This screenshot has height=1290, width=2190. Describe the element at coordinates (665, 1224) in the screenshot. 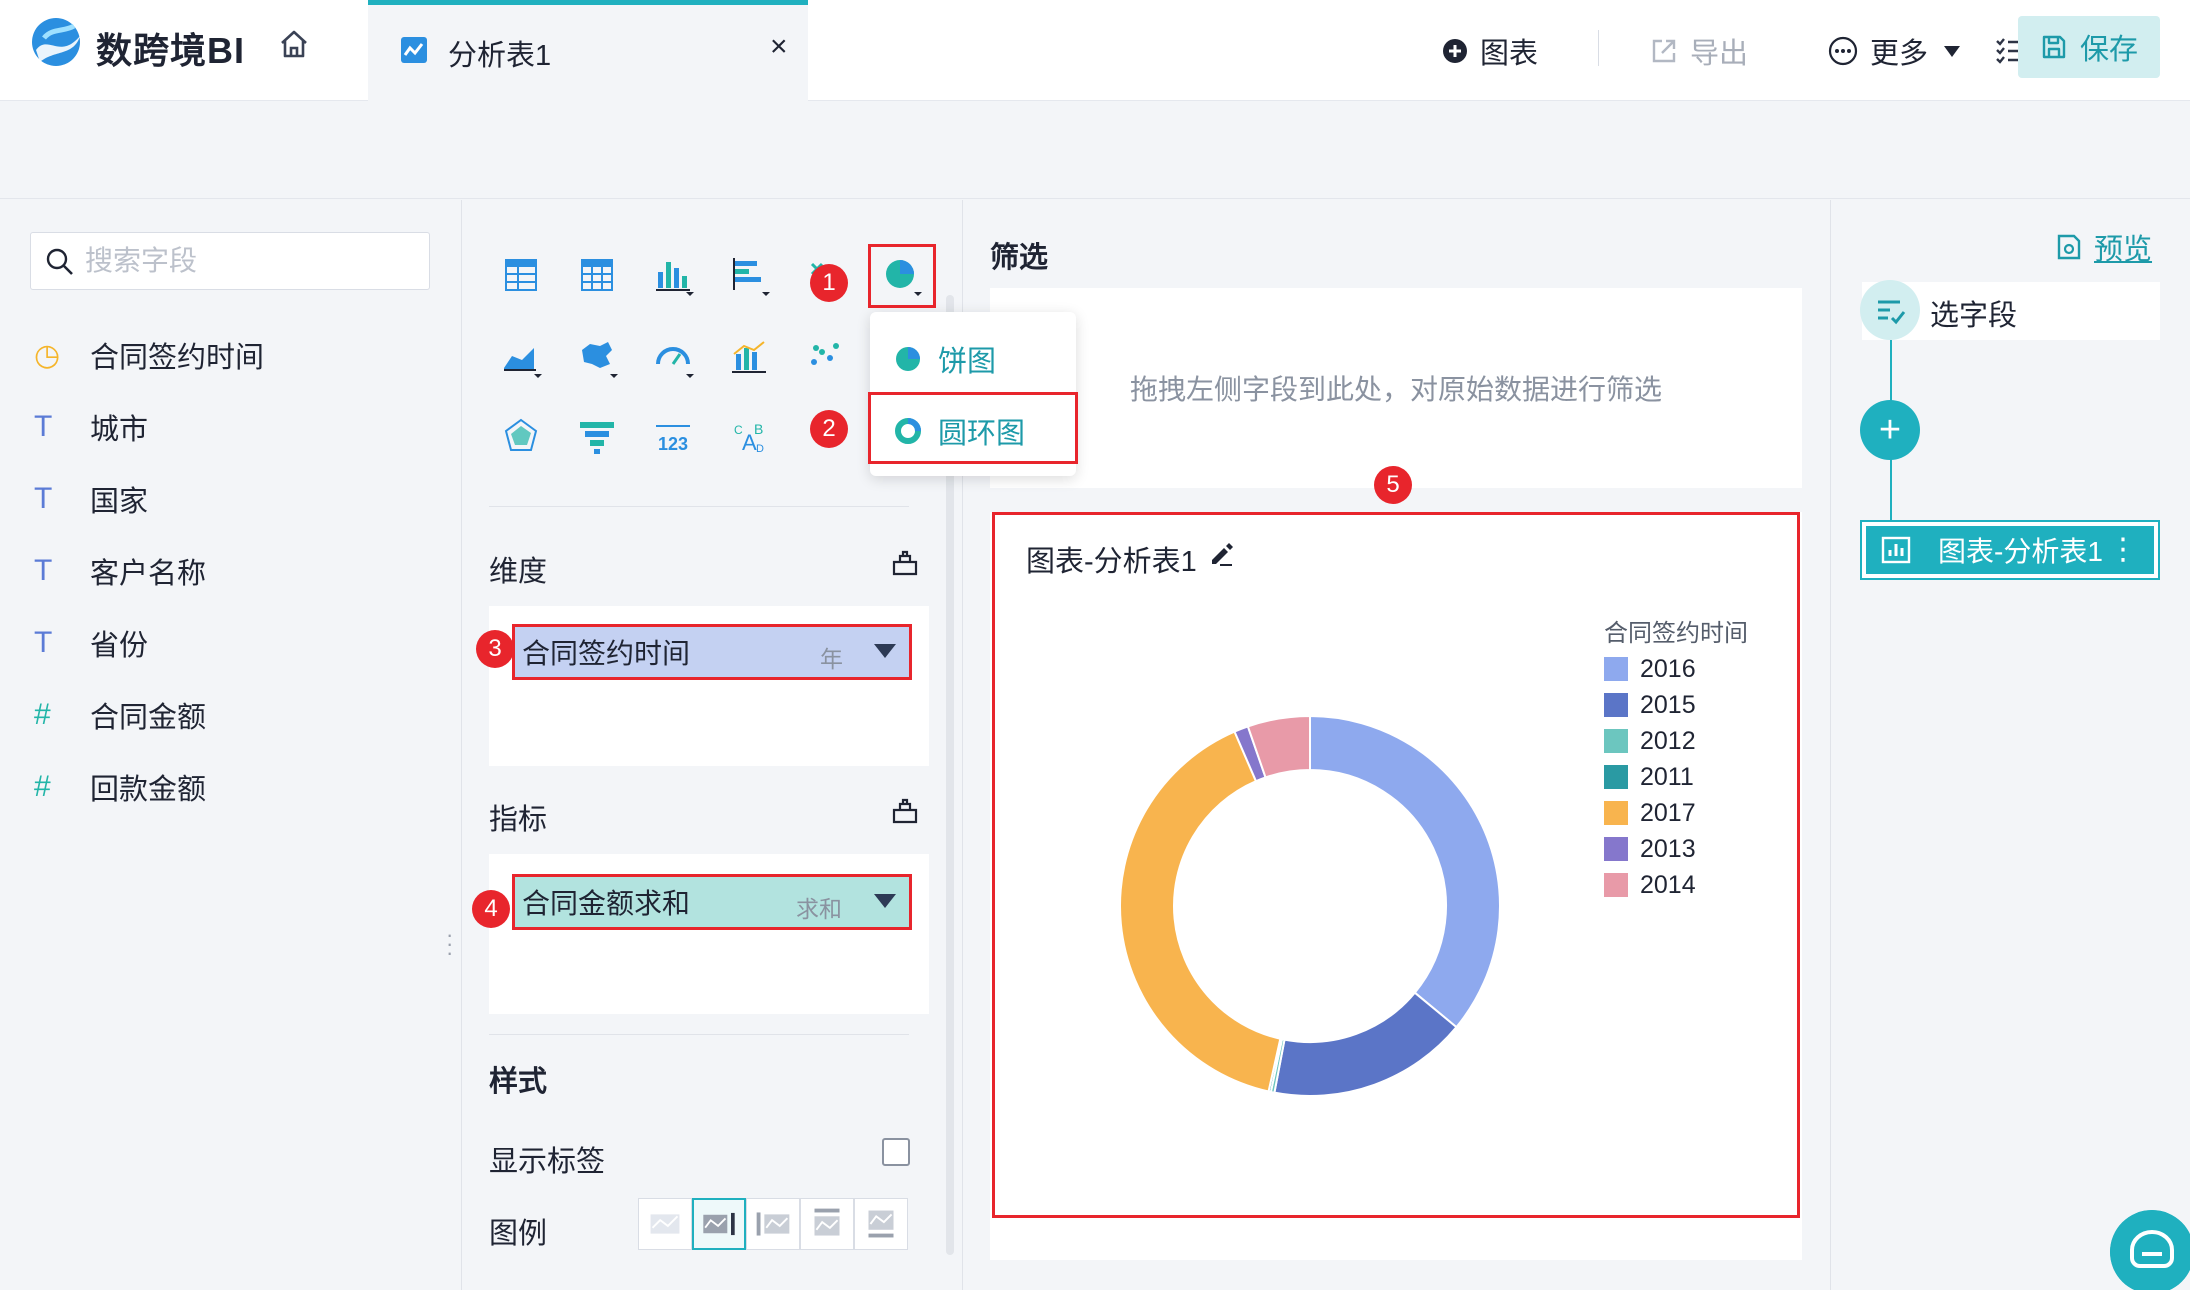

I see `legend-none-option` at that location.